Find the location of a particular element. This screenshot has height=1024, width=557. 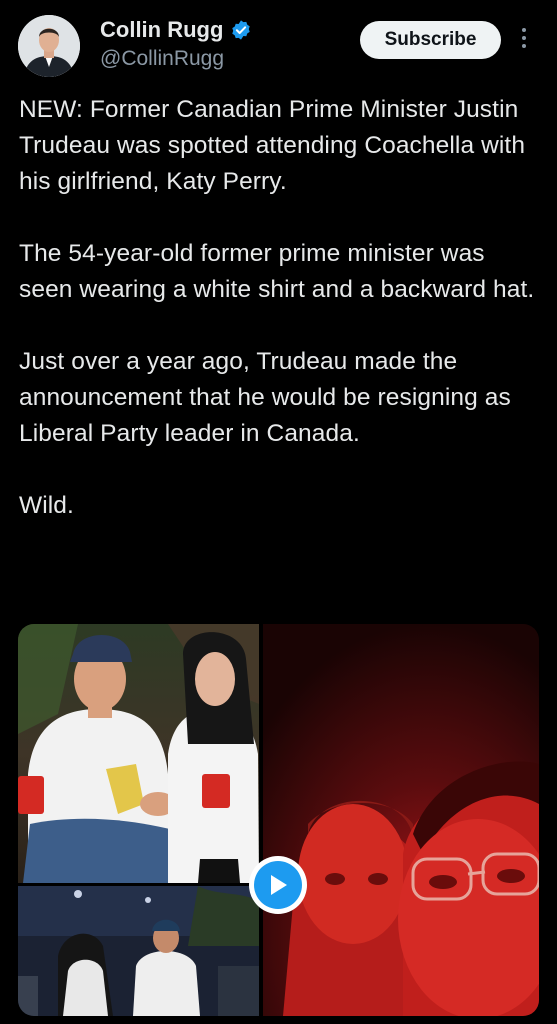

verified-badge-icon is located at coordinates (241, 30).